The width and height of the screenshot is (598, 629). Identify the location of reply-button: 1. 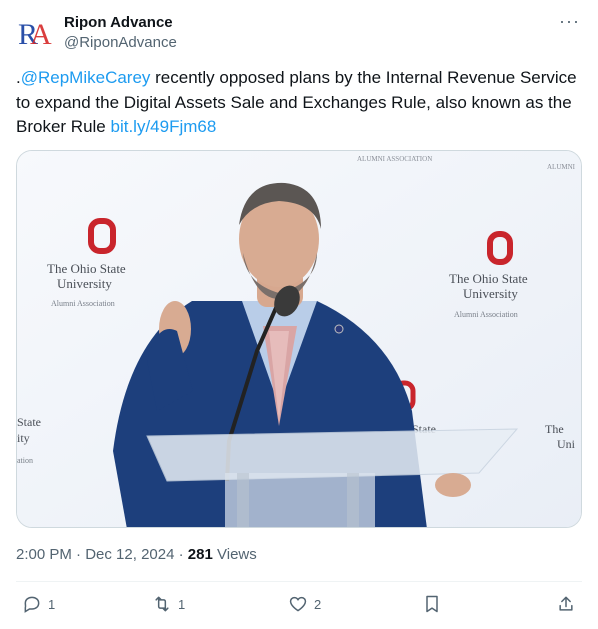
(38, 604).